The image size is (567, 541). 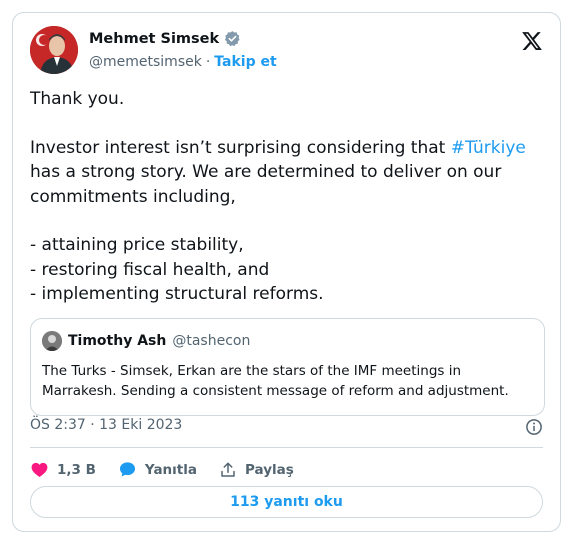 What do you see at coordinates (488, 148) in the screenshot?
I see `hashtag-link: #Türkiye` at bounding box center [488, 148].